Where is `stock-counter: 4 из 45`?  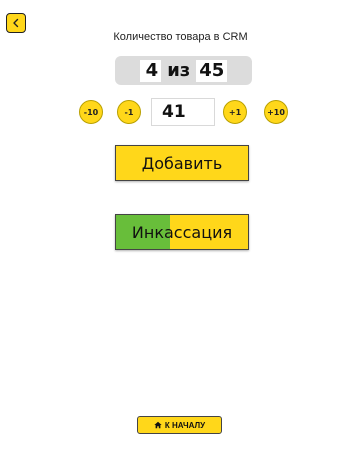
stock-counter: 4 из 45 is located at coordinates (183, 70).